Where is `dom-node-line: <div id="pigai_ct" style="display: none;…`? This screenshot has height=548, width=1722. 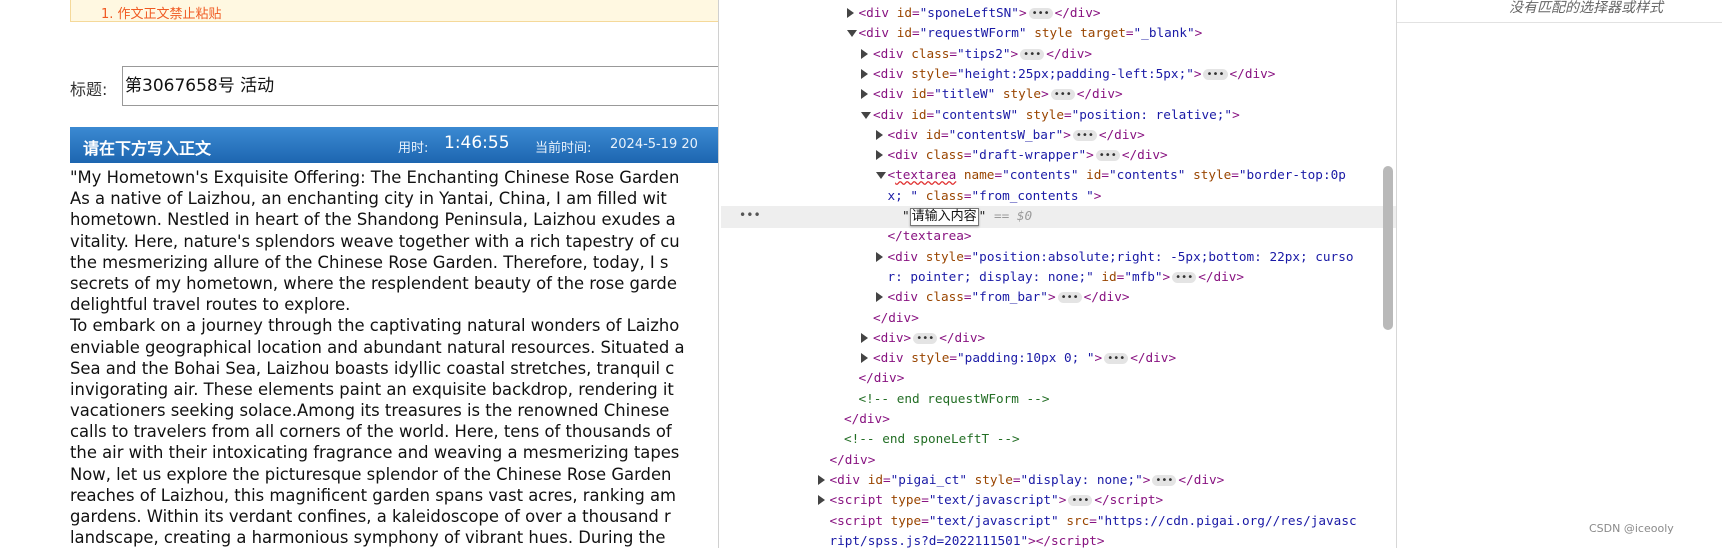 dom-node-line: <div id="pigai_ct" style="display: none;… is located at coordinates (1027, 480).